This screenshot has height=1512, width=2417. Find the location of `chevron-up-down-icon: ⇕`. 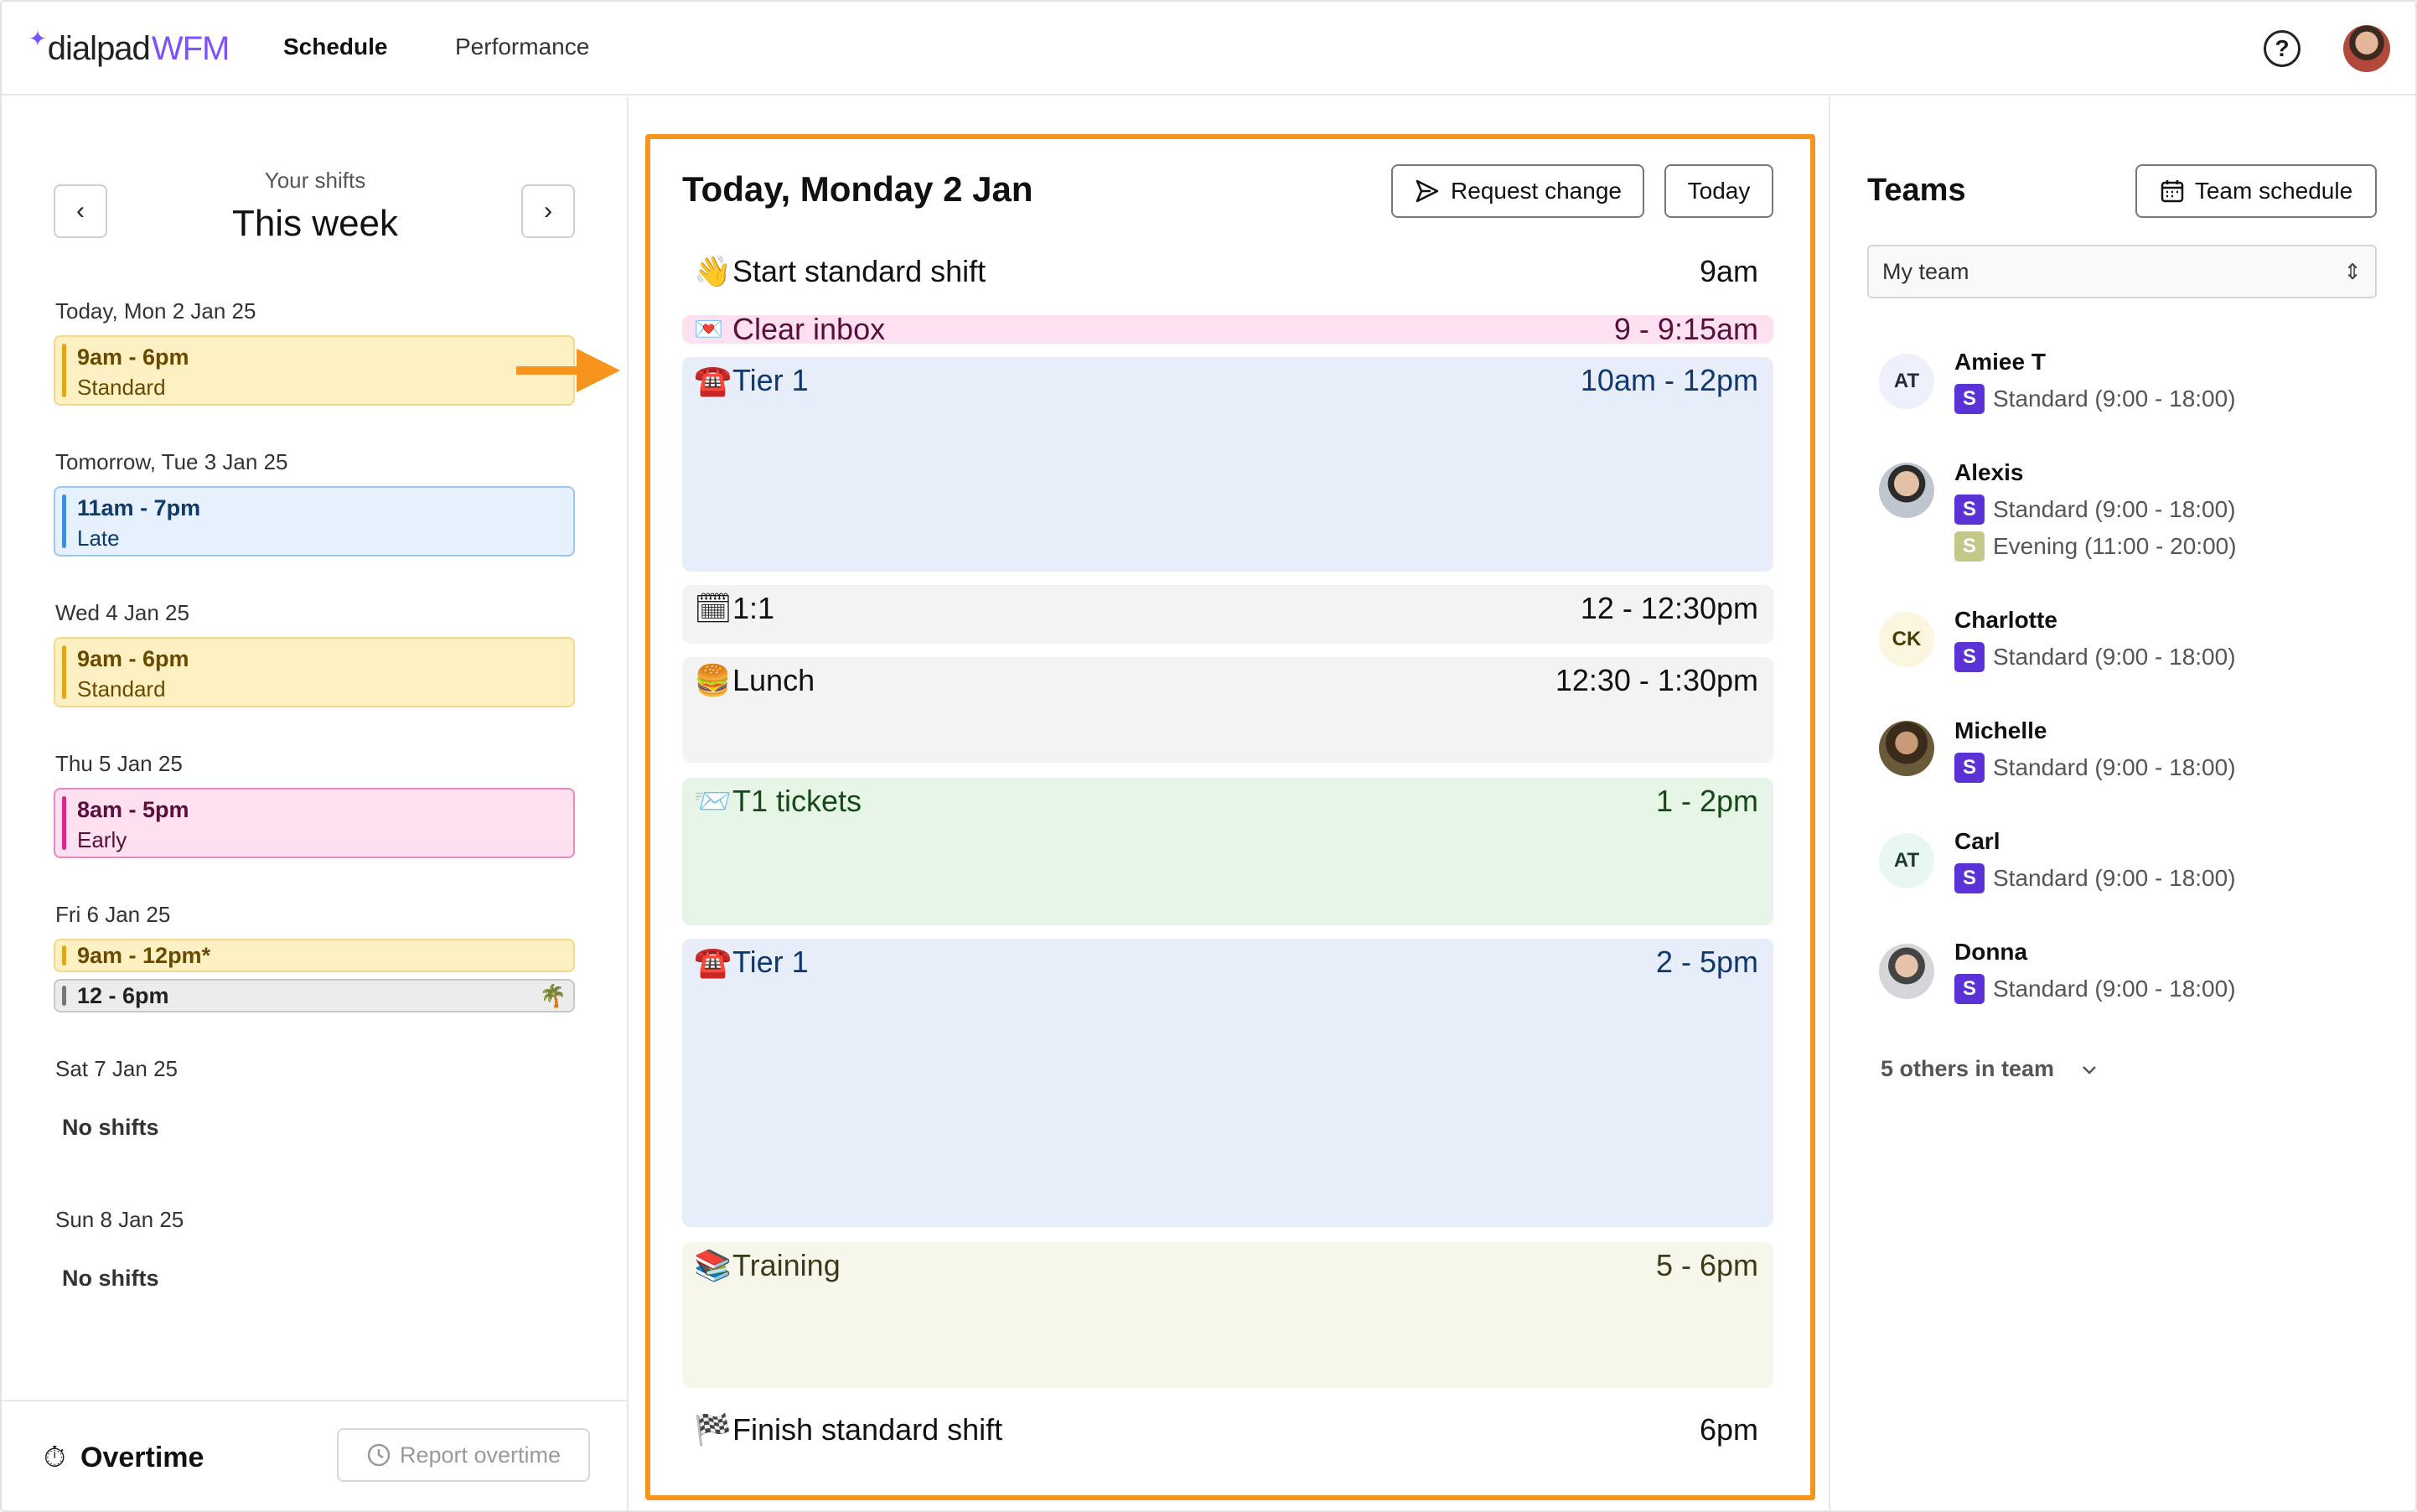

chevron-up-down-icon: ⇕ is located at coordinates (2352, 271).